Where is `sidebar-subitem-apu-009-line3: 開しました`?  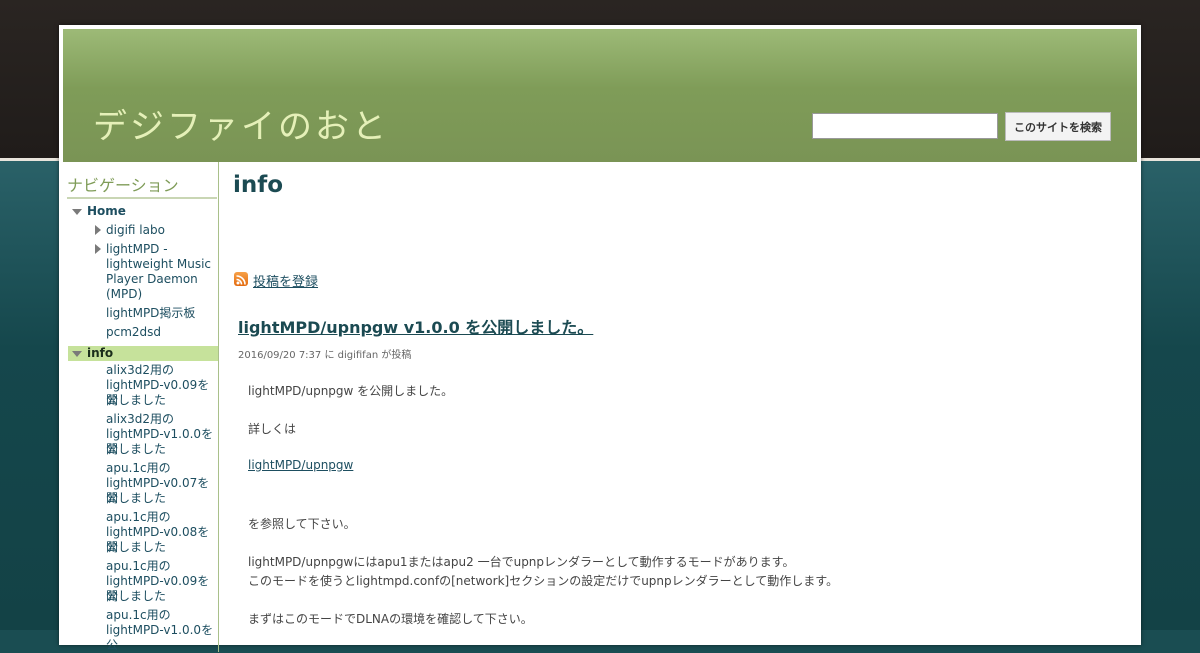 sidebar-subitem-apu-009-line3: 開しました is located at coordinates (136, 596).